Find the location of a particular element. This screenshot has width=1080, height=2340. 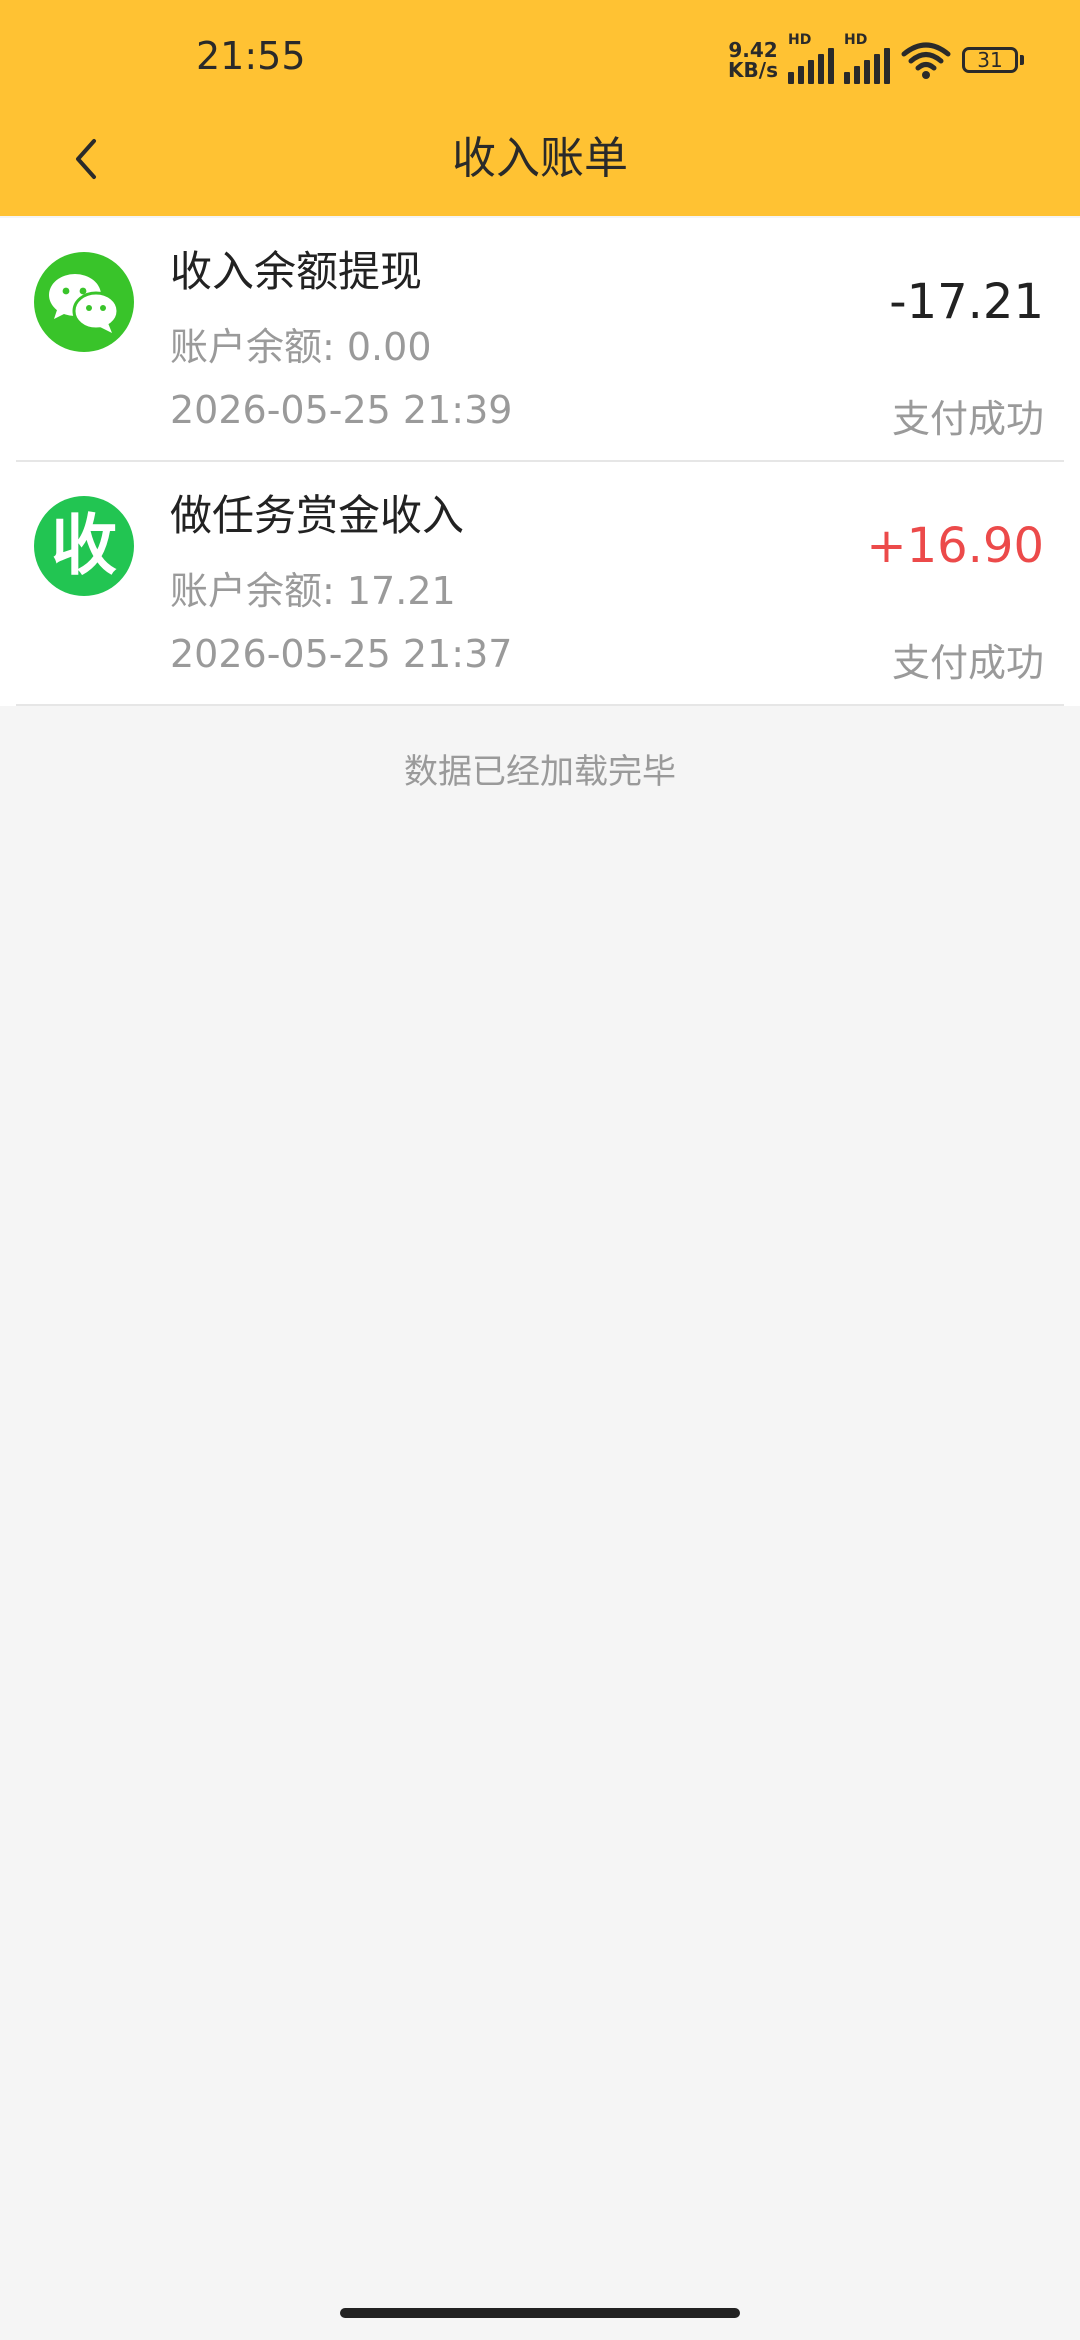

record-time: 2026-05-25 21:39 is located at coordinates (341, 410).